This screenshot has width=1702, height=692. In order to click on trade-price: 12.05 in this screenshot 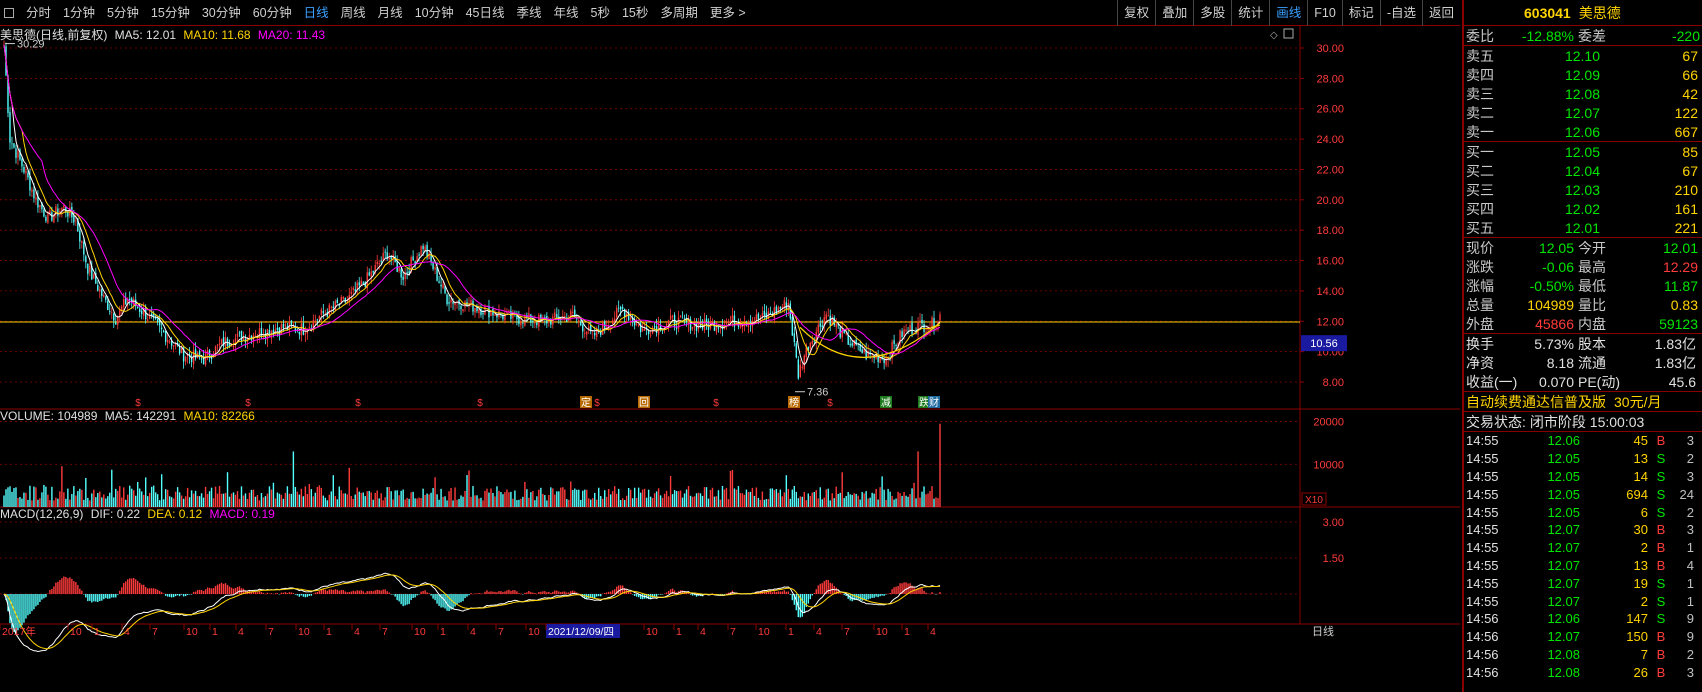, I will do `click(1563, 494)`.